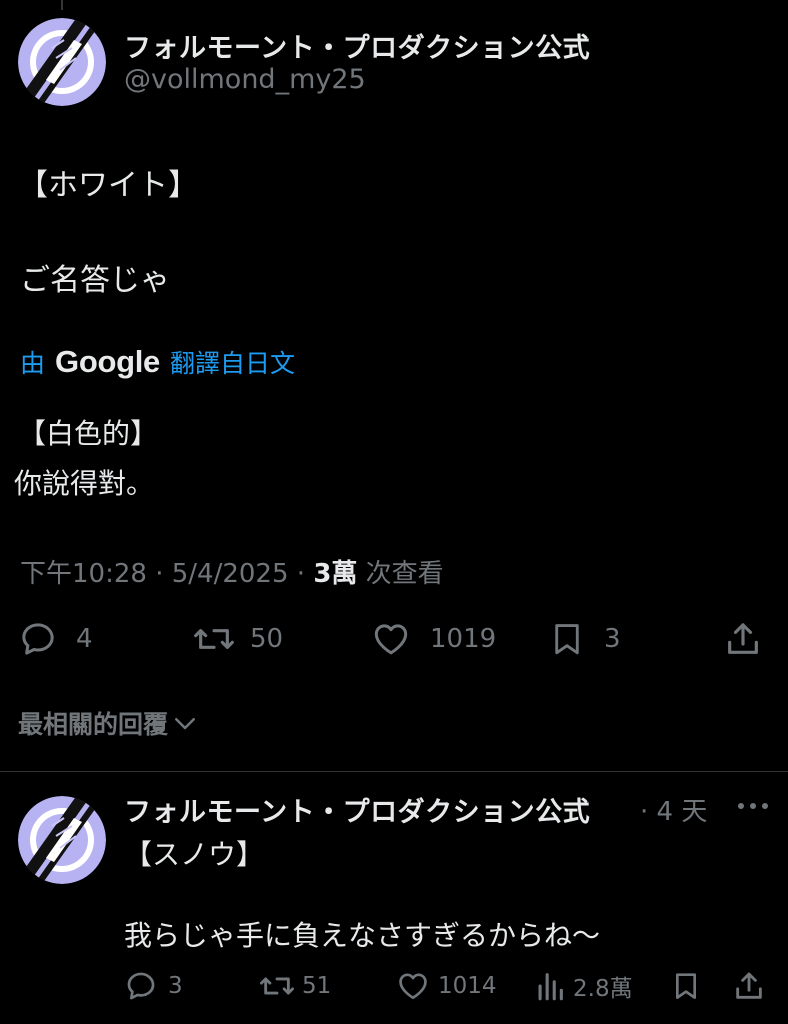 This screenshot has height=1024, width=788. I want to click on bookmark-button: 3, so click(584, 639).